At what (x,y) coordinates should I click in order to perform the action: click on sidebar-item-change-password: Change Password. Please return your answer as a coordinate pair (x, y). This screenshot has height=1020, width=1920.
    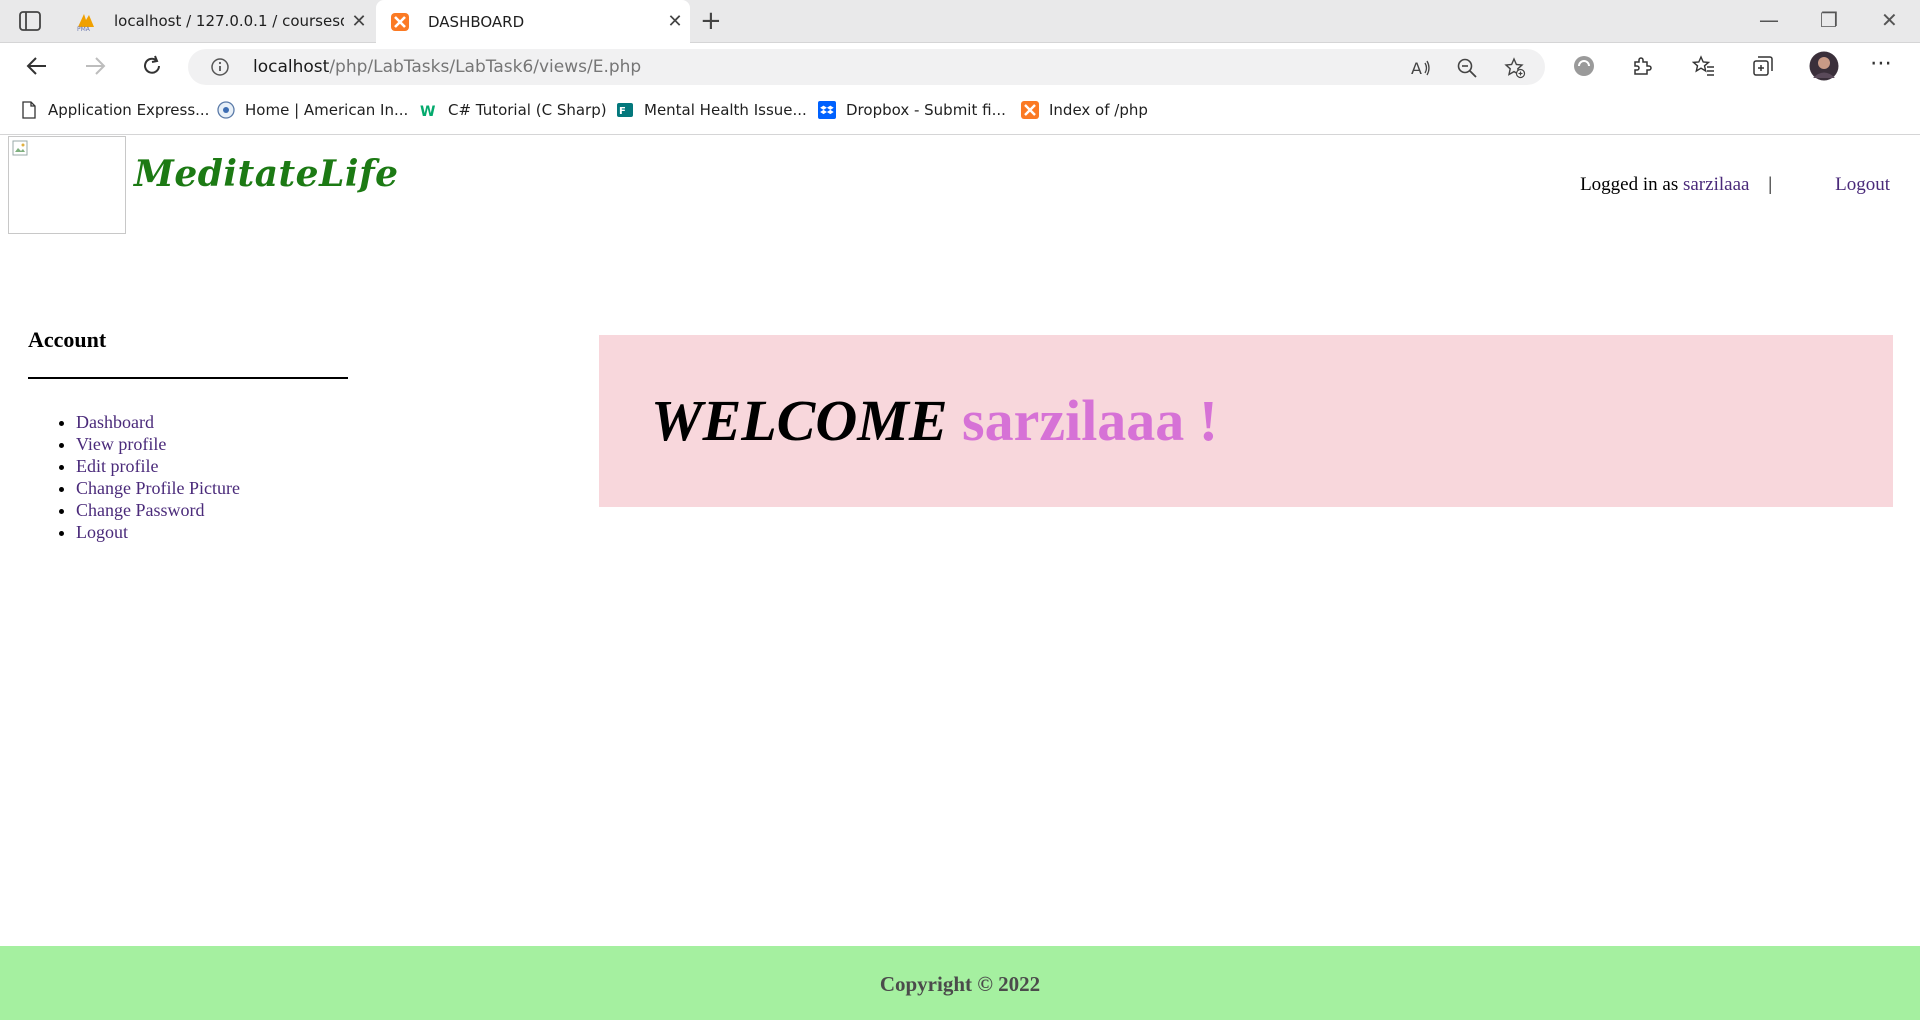
    Looking at the image, I should click on (158, 510).